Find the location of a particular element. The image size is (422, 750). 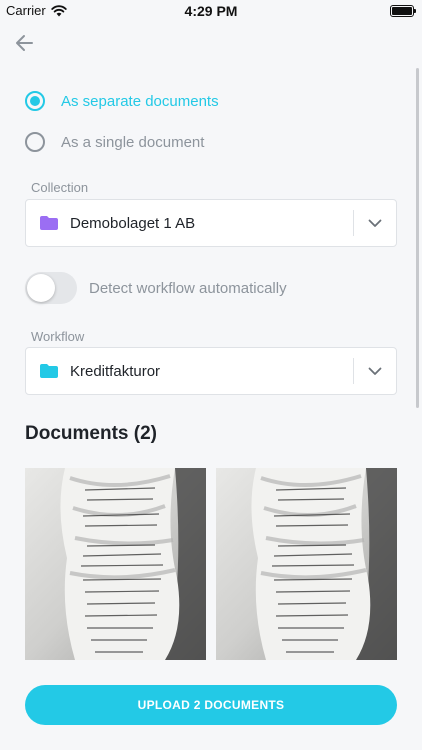

workflow-dropdown-toggle is located at coordinates (375, 371).